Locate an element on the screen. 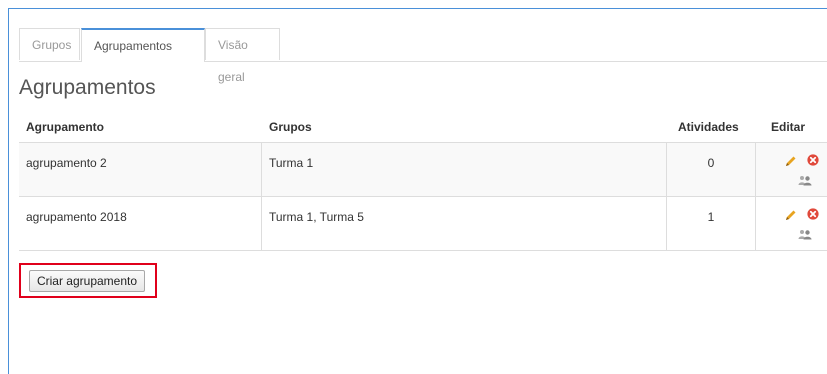  header-agrupamento: Agrupamento is located at coordinates (65, 127).